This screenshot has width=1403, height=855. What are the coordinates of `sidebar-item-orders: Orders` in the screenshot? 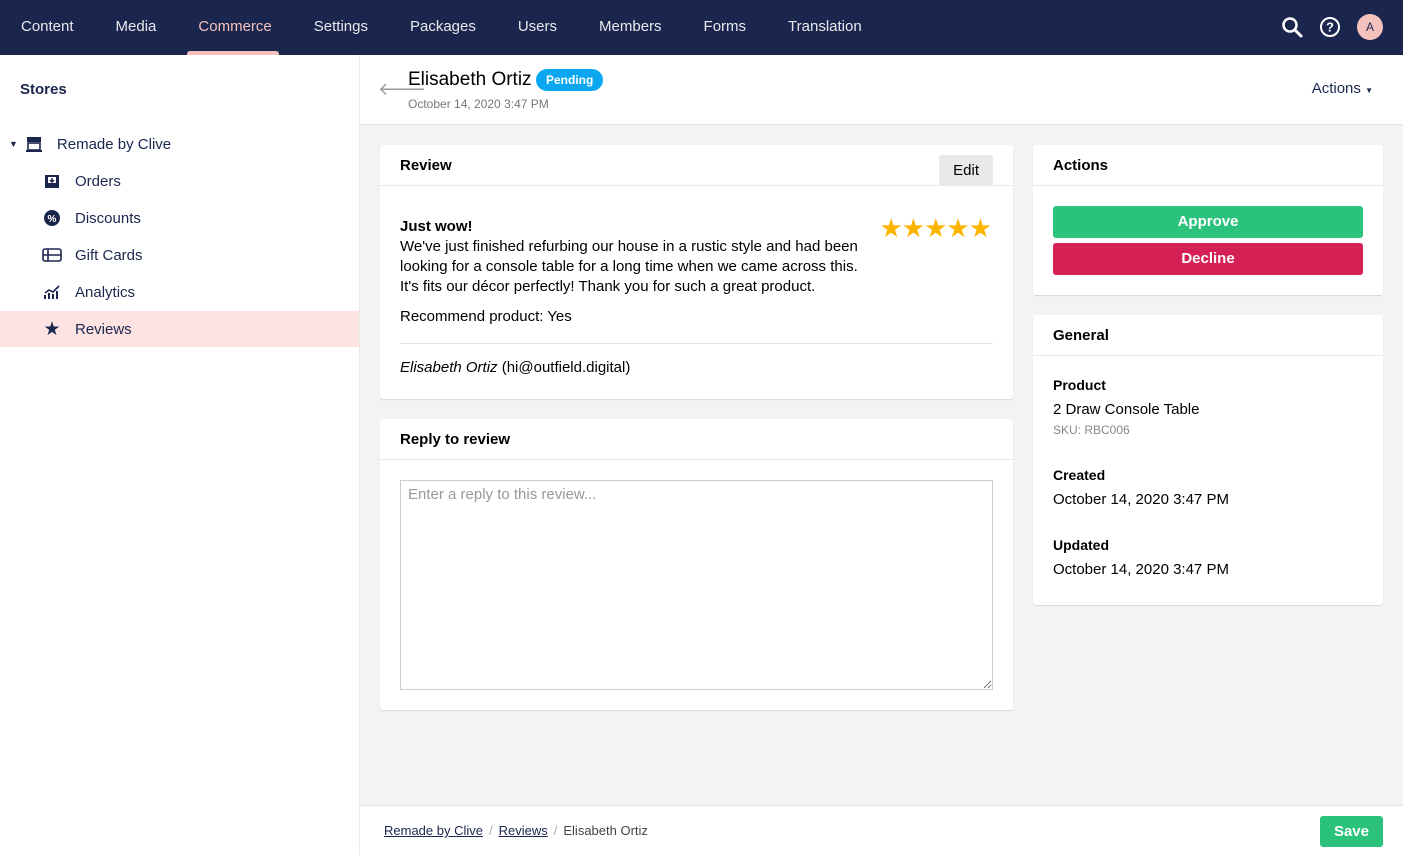 It's located at (179, 181).